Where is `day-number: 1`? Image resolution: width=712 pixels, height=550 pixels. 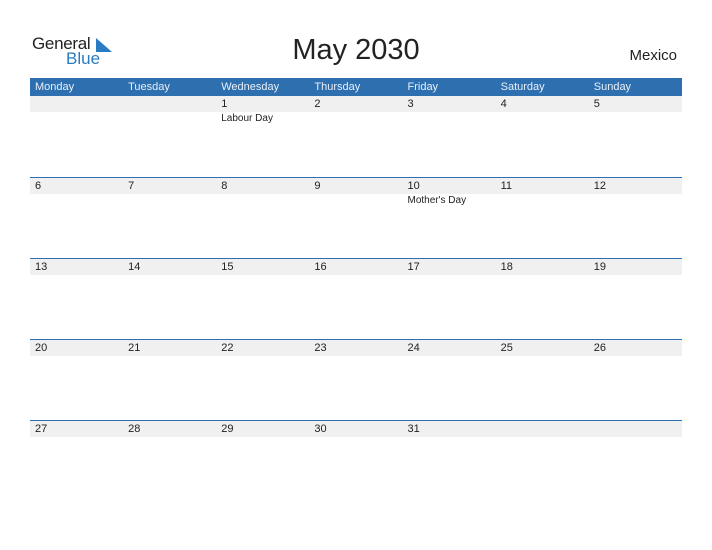 day-number: 1 is located at coordinates (224, 104).